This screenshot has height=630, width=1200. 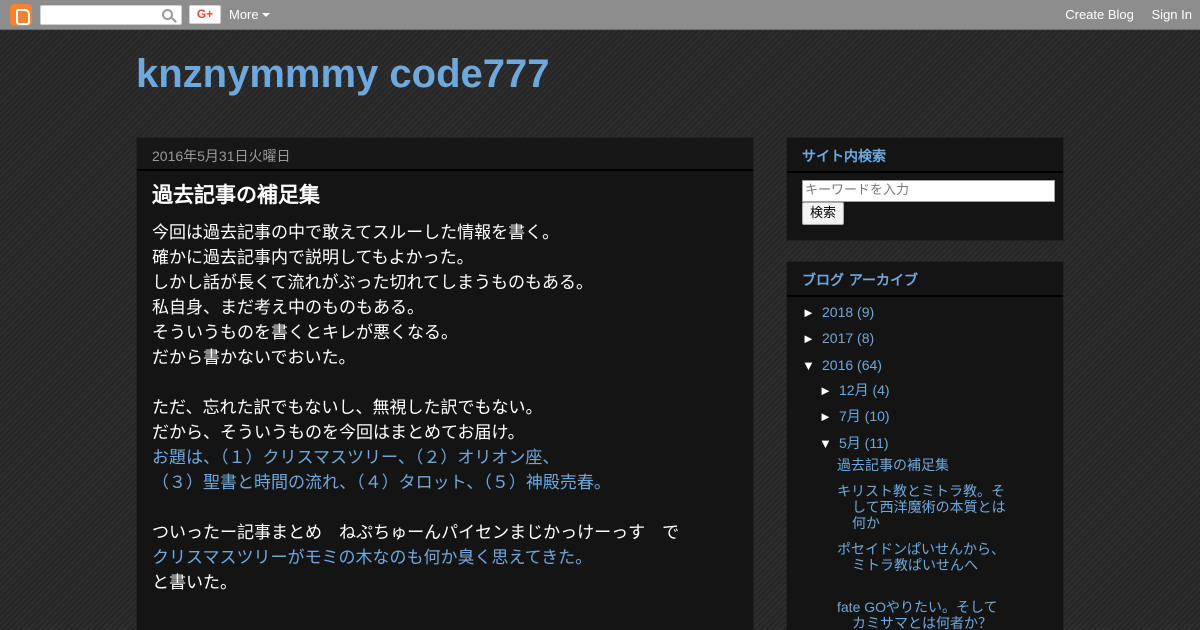 I want to click on navbar-right: Create Blog Sign In, so click(x=1121, y=14).